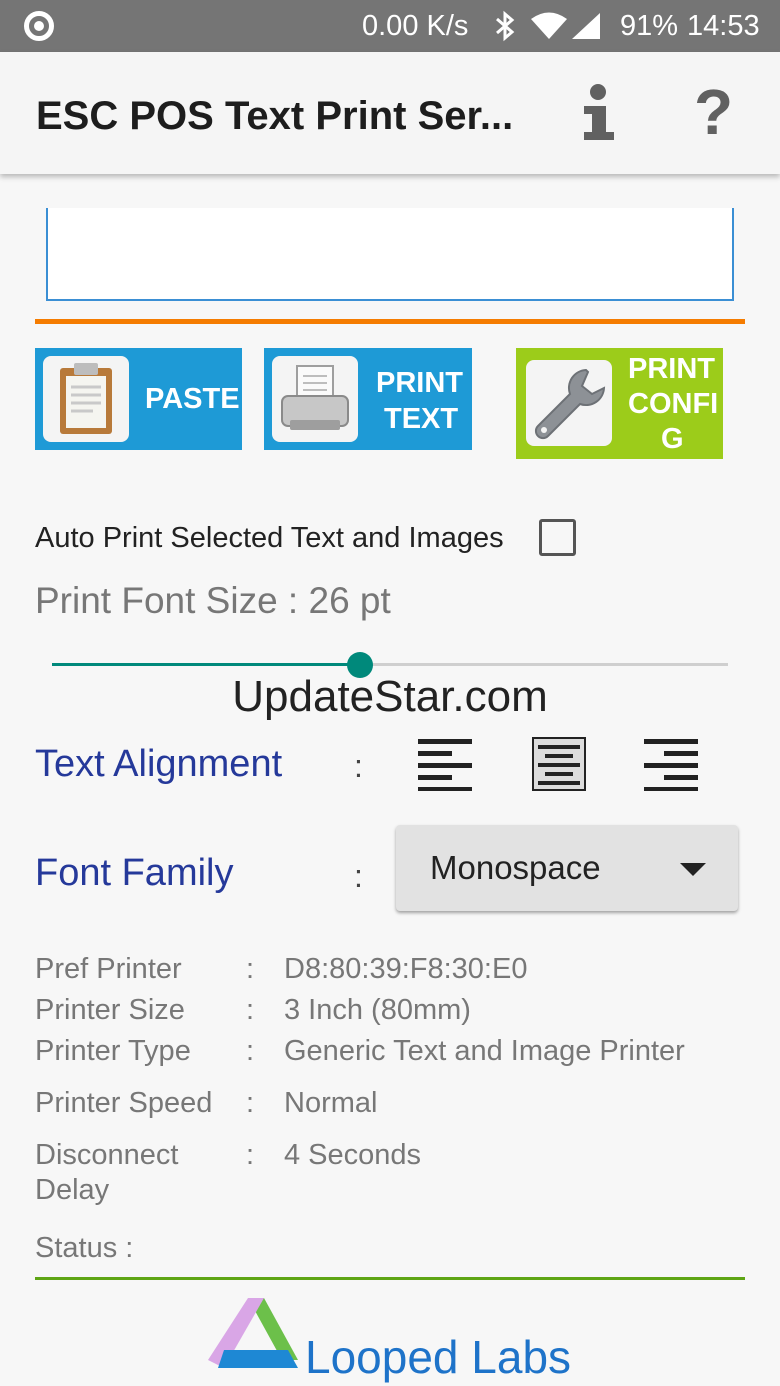 The image size is (780, 1386). I want to click on align-center-icon, so click(559, 764).